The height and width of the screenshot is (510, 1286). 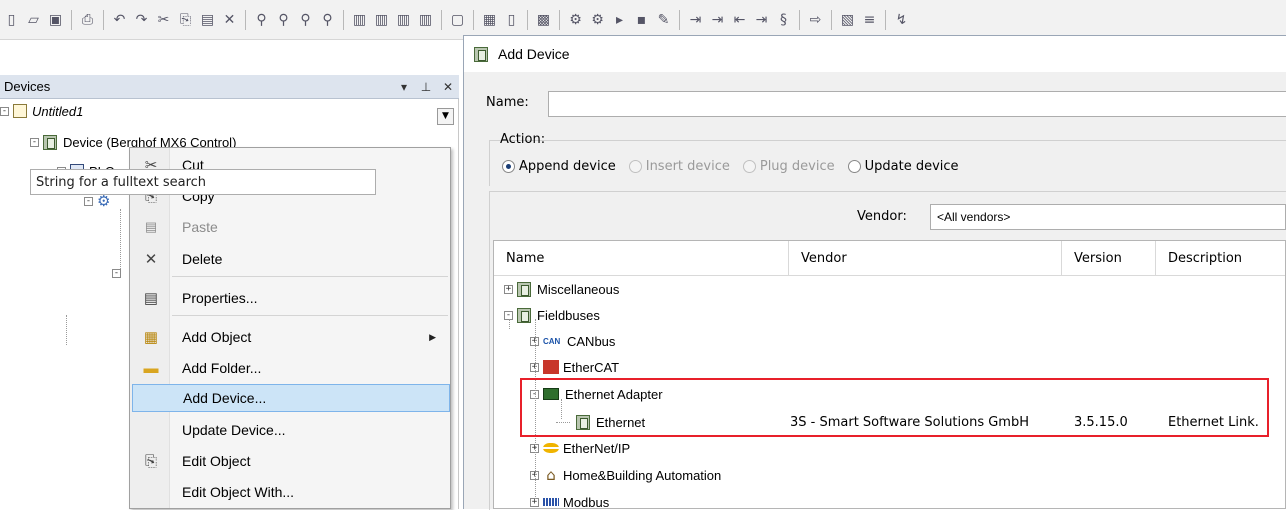 I want to click on write-values-icon: ≡, so click(x=869, y=19).